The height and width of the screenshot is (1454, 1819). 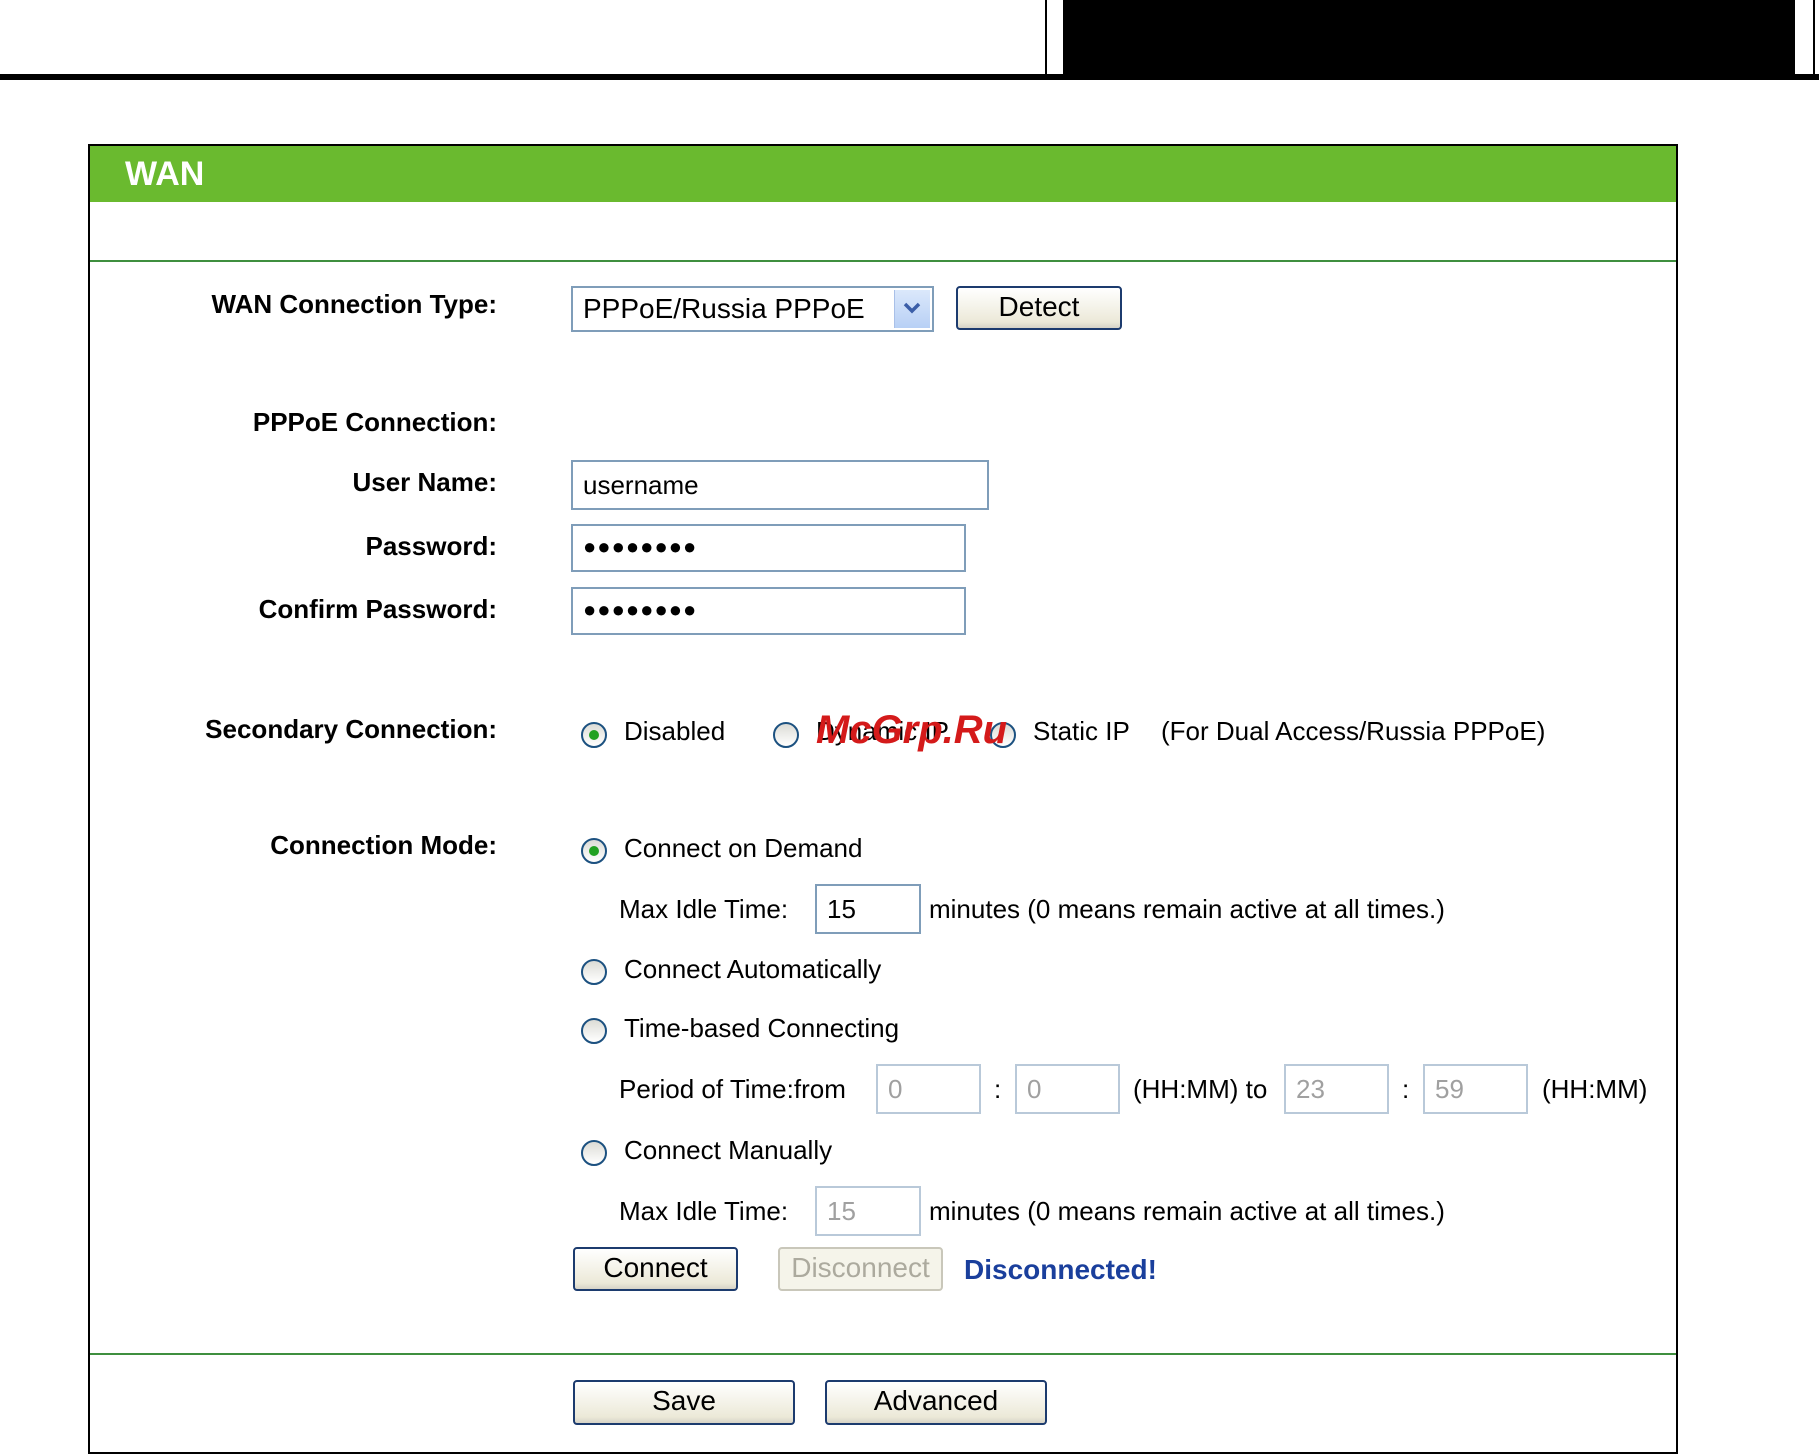 What do you see at coordinates (351, 729) in the screenshot?
I see `secondary-connection-label: Secondary Connection:` at bounding box center [351, 729].